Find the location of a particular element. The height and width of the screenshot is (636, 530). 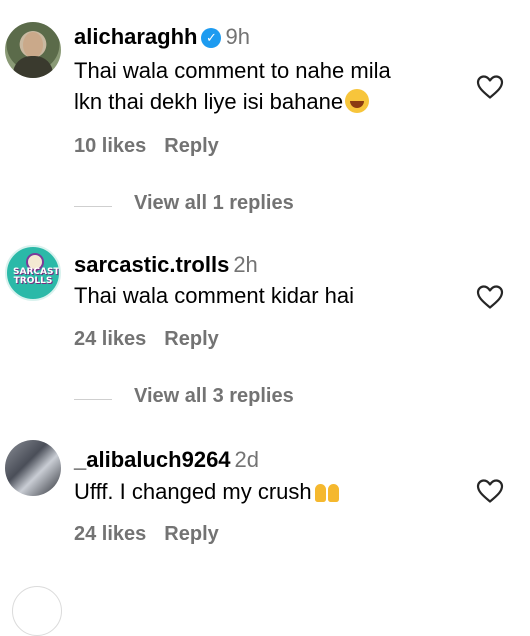

comment-text: Thai wala comment kidar hai is located at coordinates (214, 295).